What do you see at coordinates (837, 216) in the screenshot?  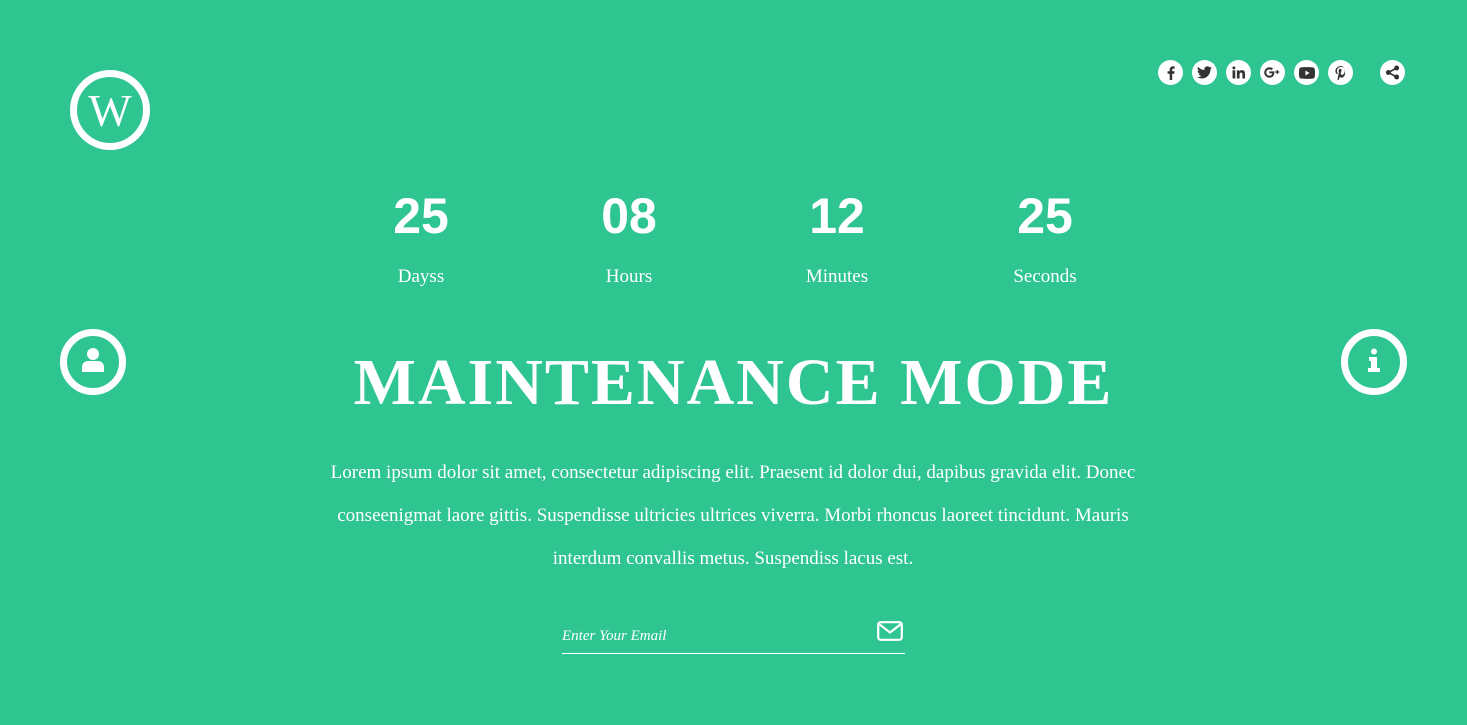 I see `countdown-value: 12` at bounding box center [837, 216].